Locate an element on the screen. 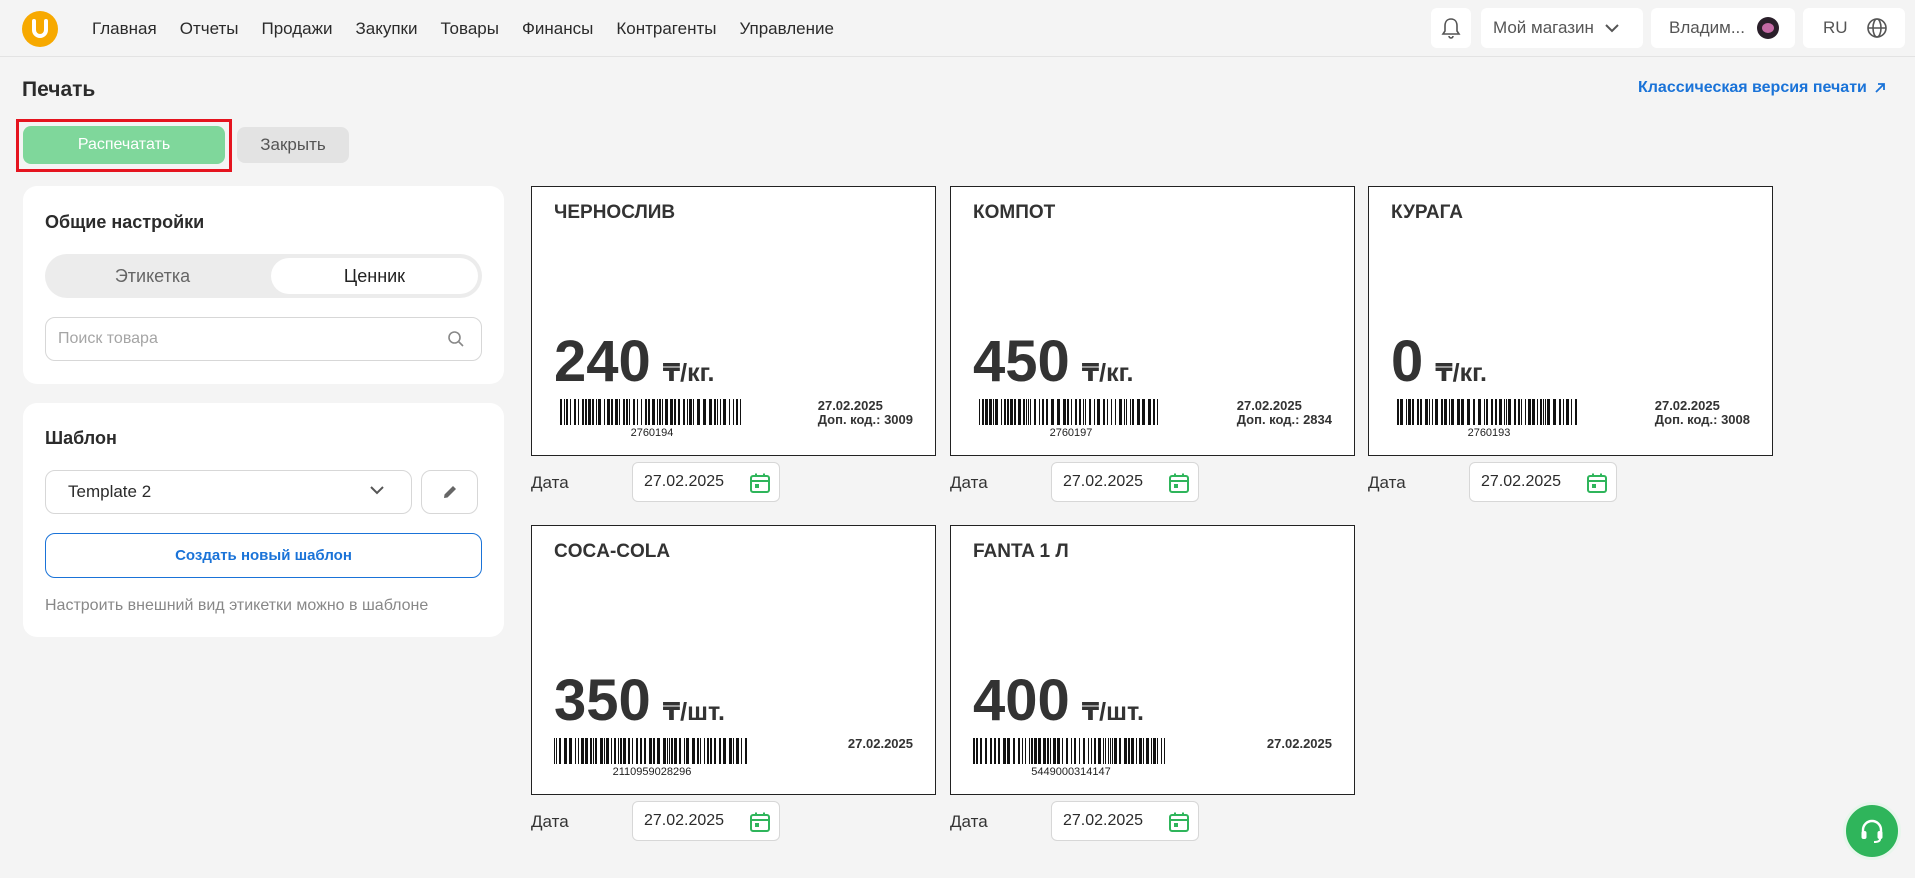  nav-item-purchases: Закупки is located at coordinates (386, 29).